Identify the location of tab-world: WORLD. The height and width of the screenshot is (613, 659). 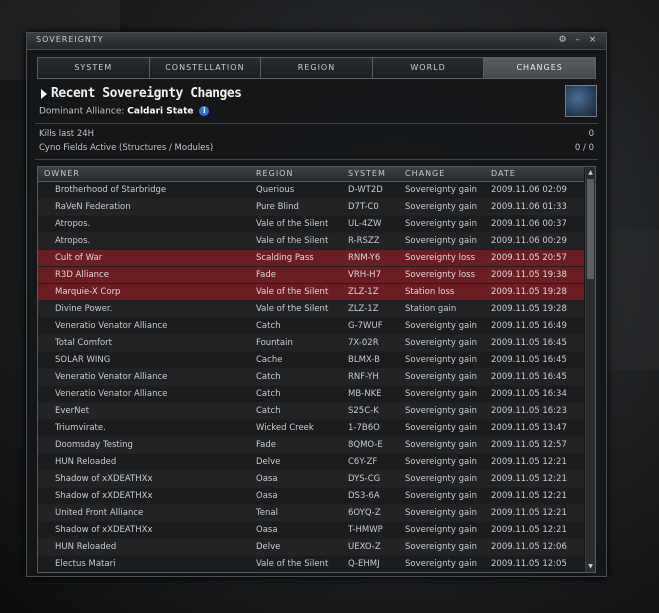
(428, 68).